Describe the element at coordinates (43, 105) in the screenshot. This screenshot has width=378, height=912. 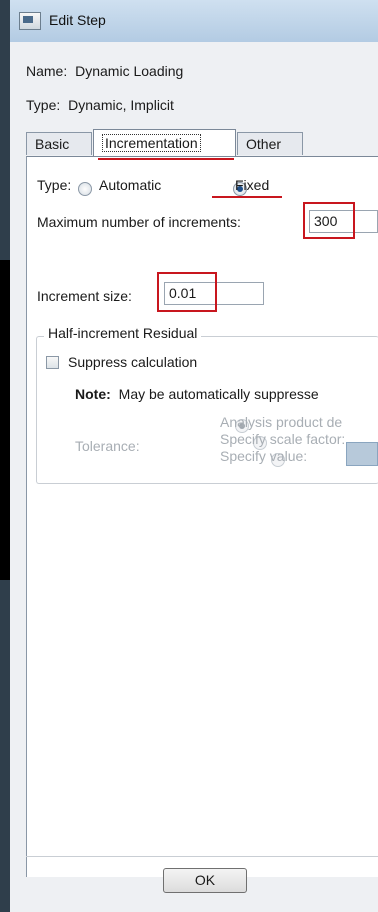
I see `type-label: Type:` at that location.